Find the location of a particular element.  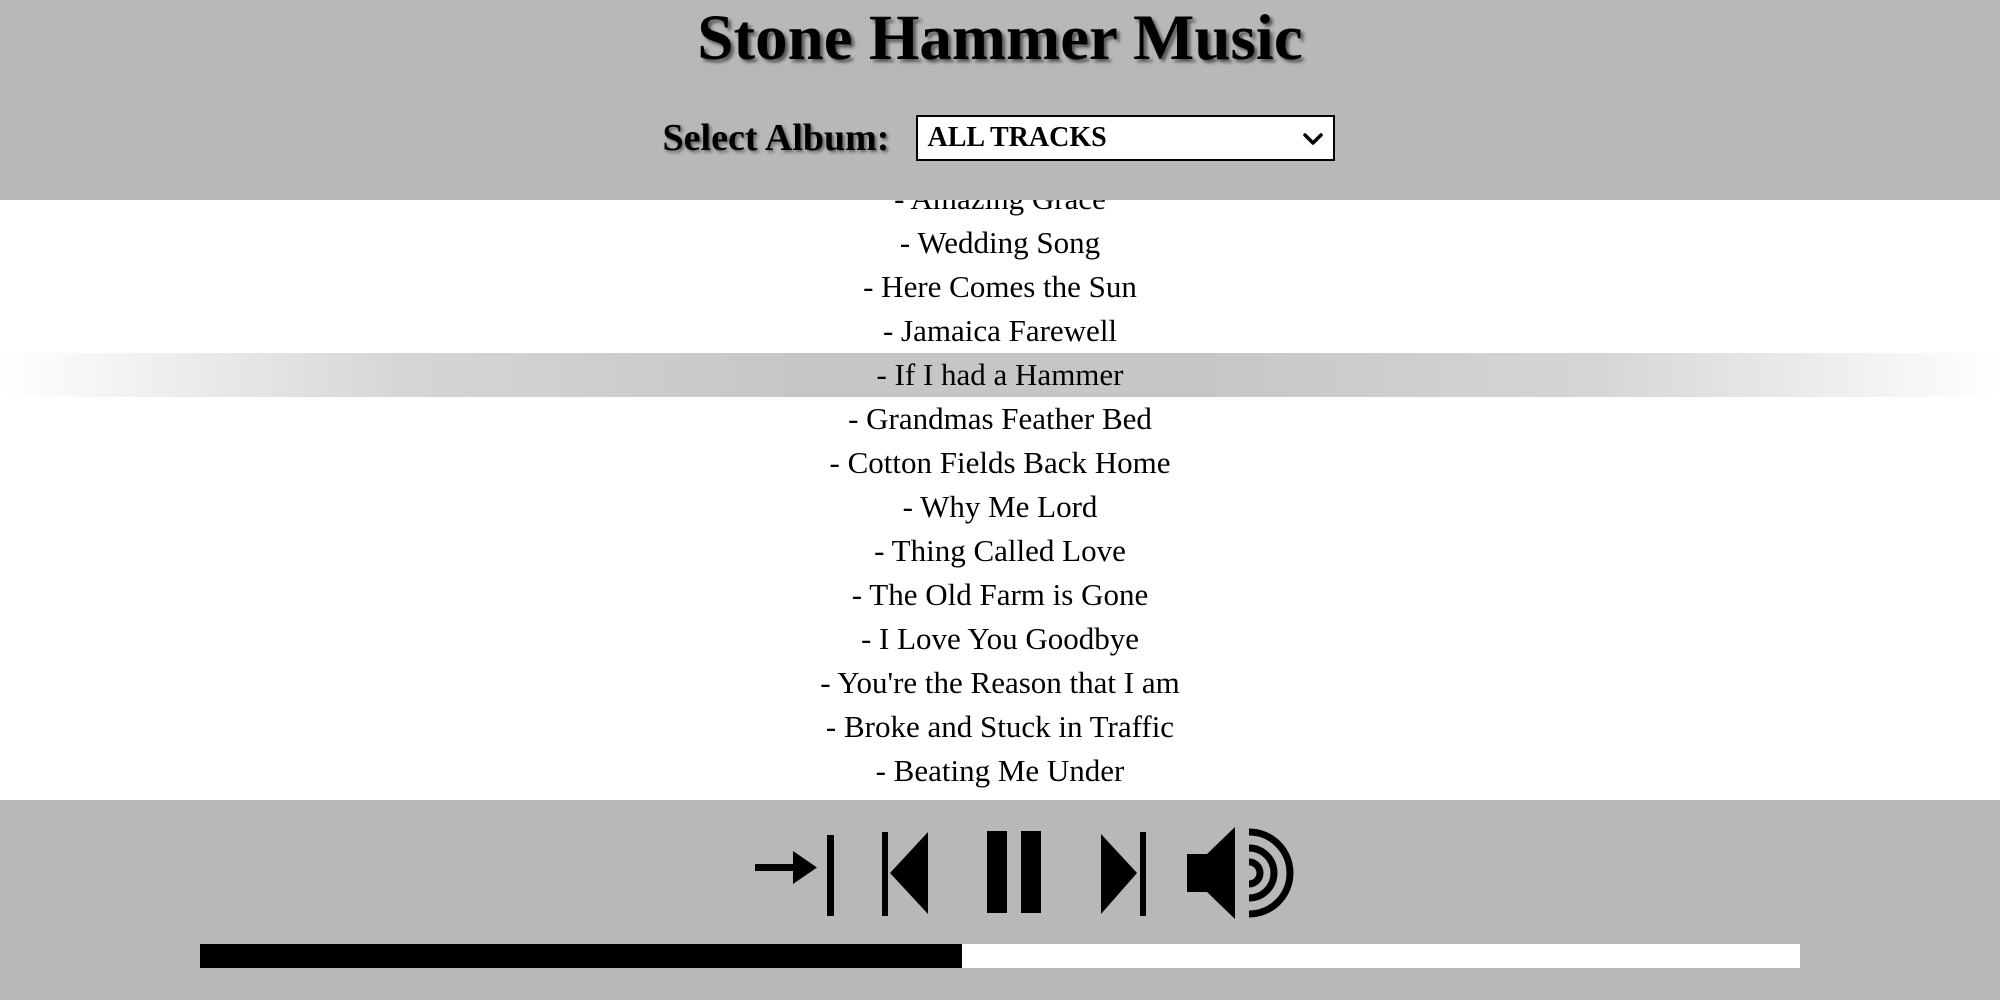

progress-bar is located at coordinates (1000, 956).